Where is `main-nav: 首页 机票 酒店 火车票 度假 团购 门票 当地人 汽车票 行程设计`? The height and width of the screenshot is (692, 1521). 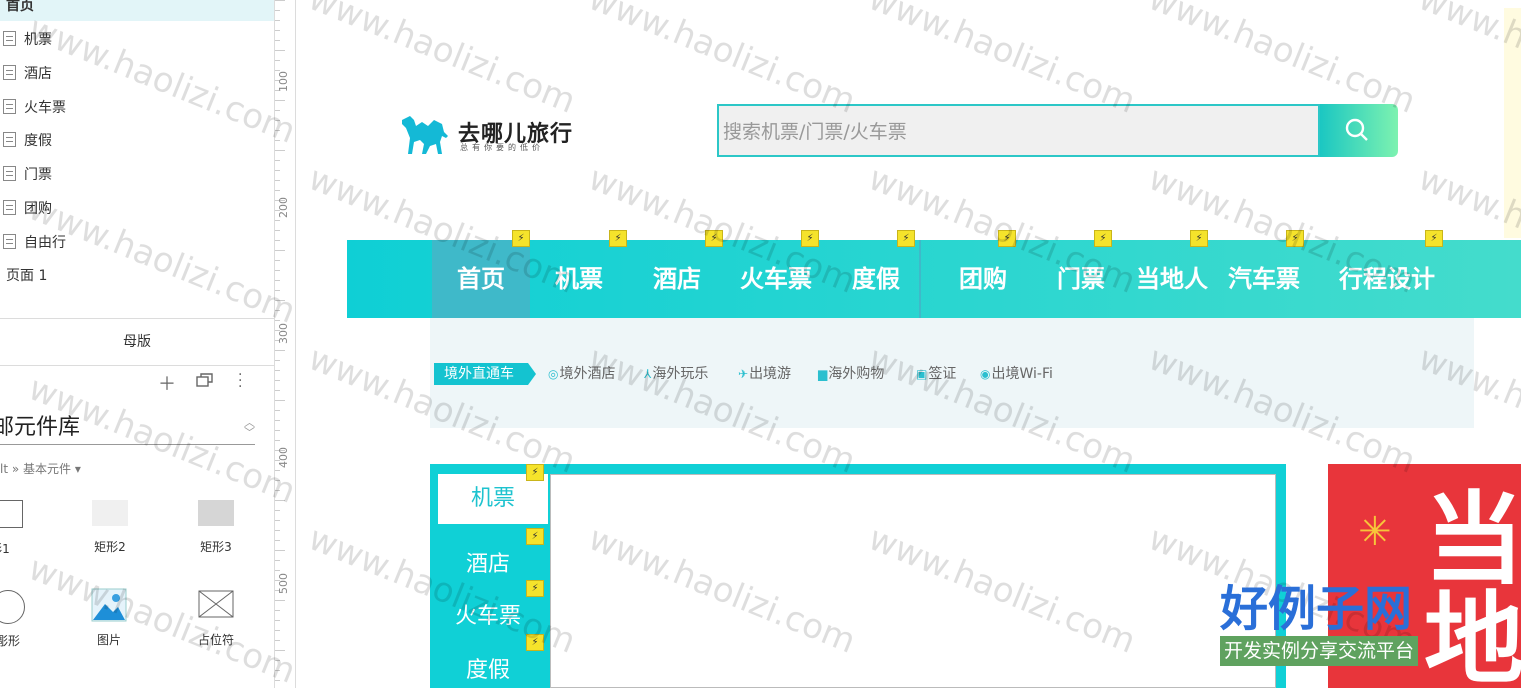
main-nav: 首页 机票 酒店 火车票 度假 团购 门票 当地人 汽车票 行程设计 is located at coordinates (934, 279).